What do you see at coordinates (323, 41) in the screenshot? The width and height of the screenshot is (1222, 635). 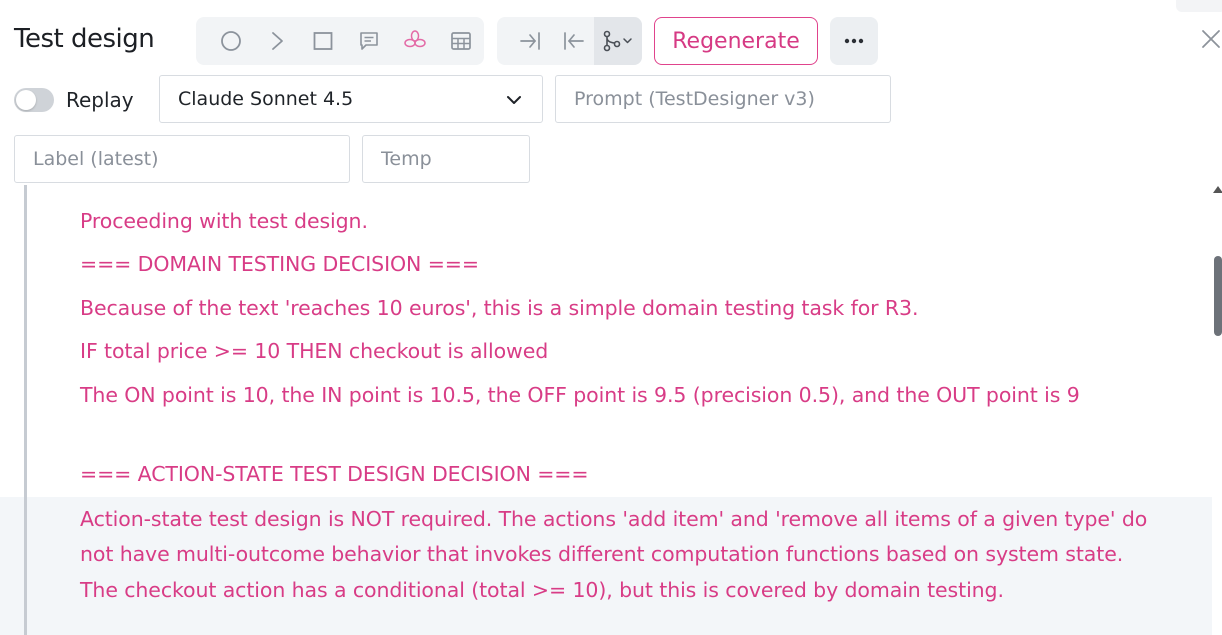 I see `square-icon` at bounding box center [323, 41].